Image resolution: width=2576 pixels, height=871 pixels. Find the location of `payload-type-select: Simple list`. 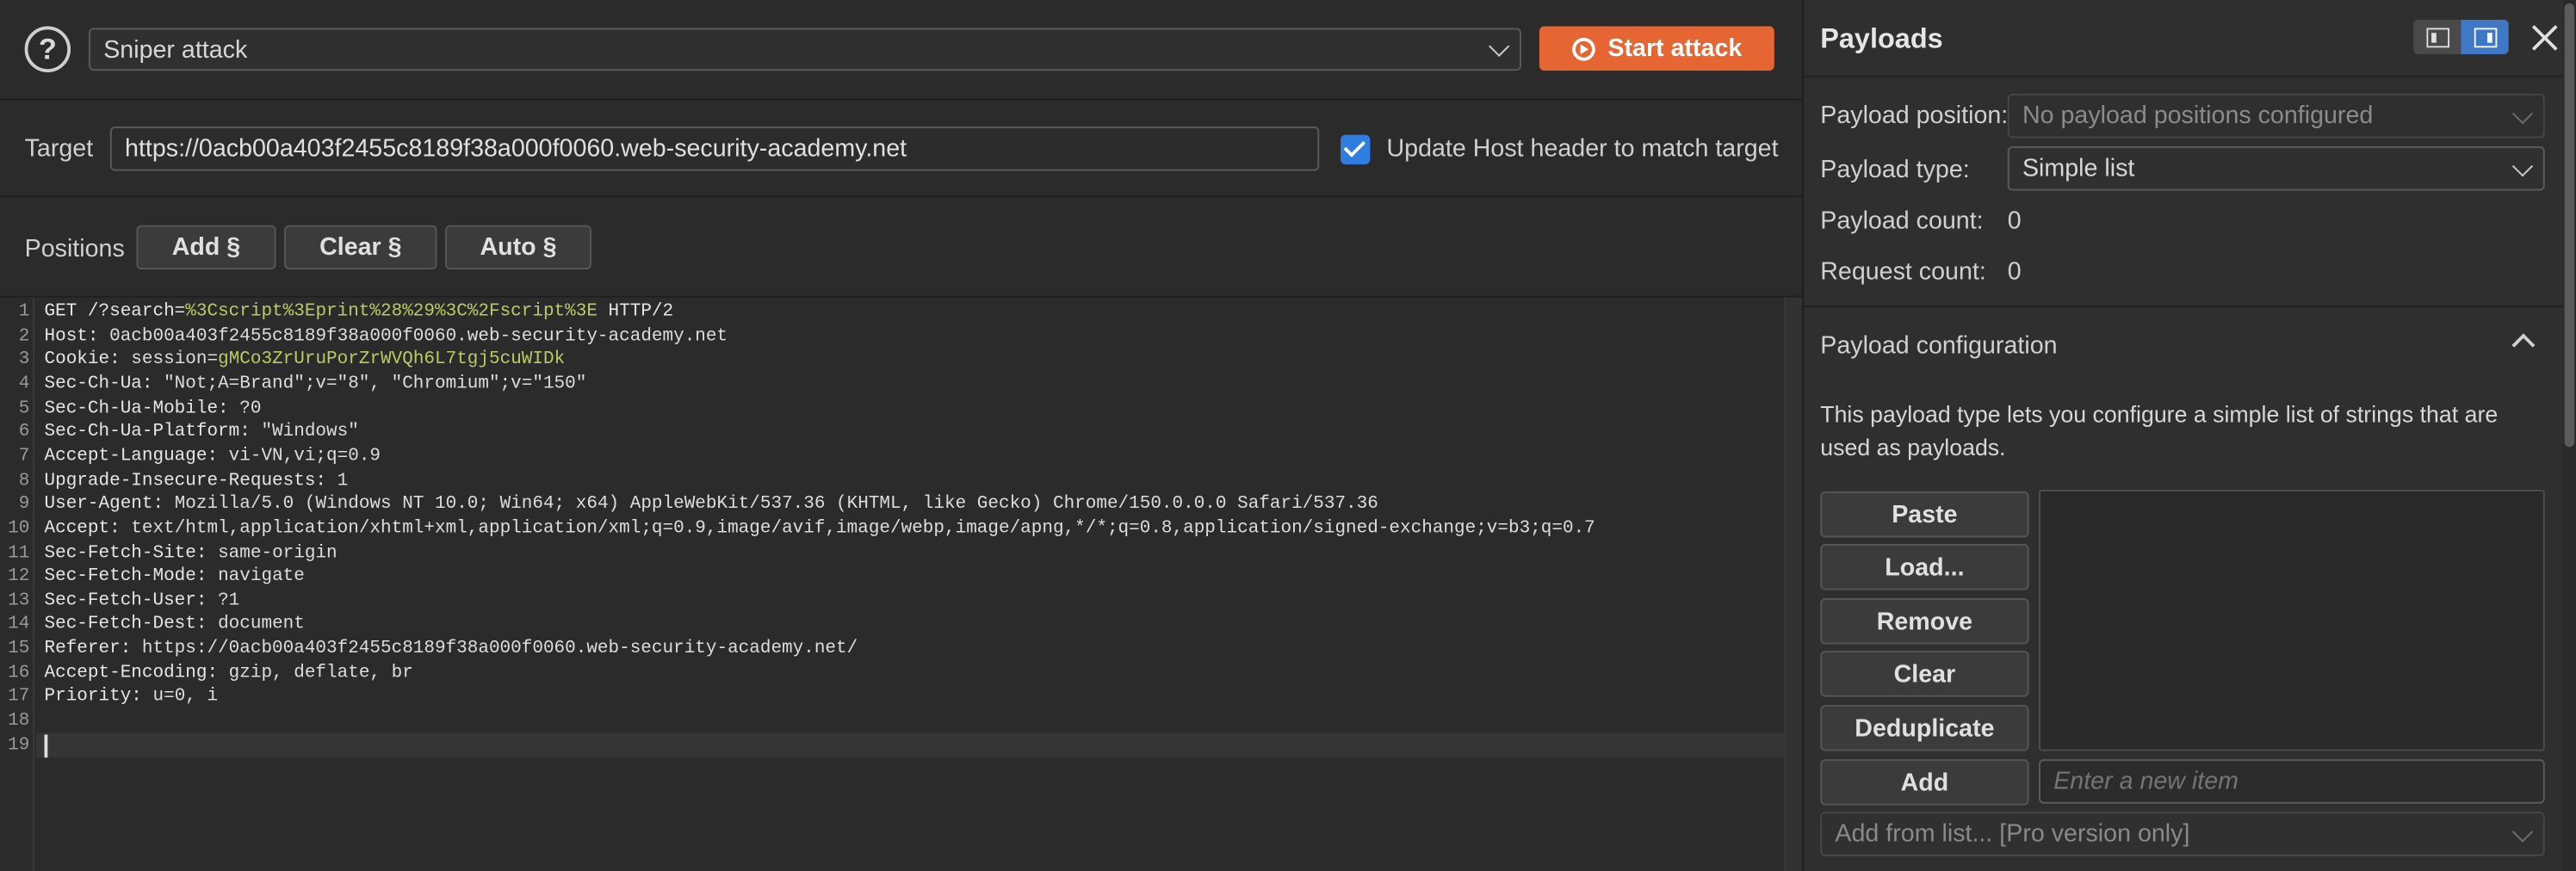

payload-type-select: Simple list is located at coordinates (2276, 168).